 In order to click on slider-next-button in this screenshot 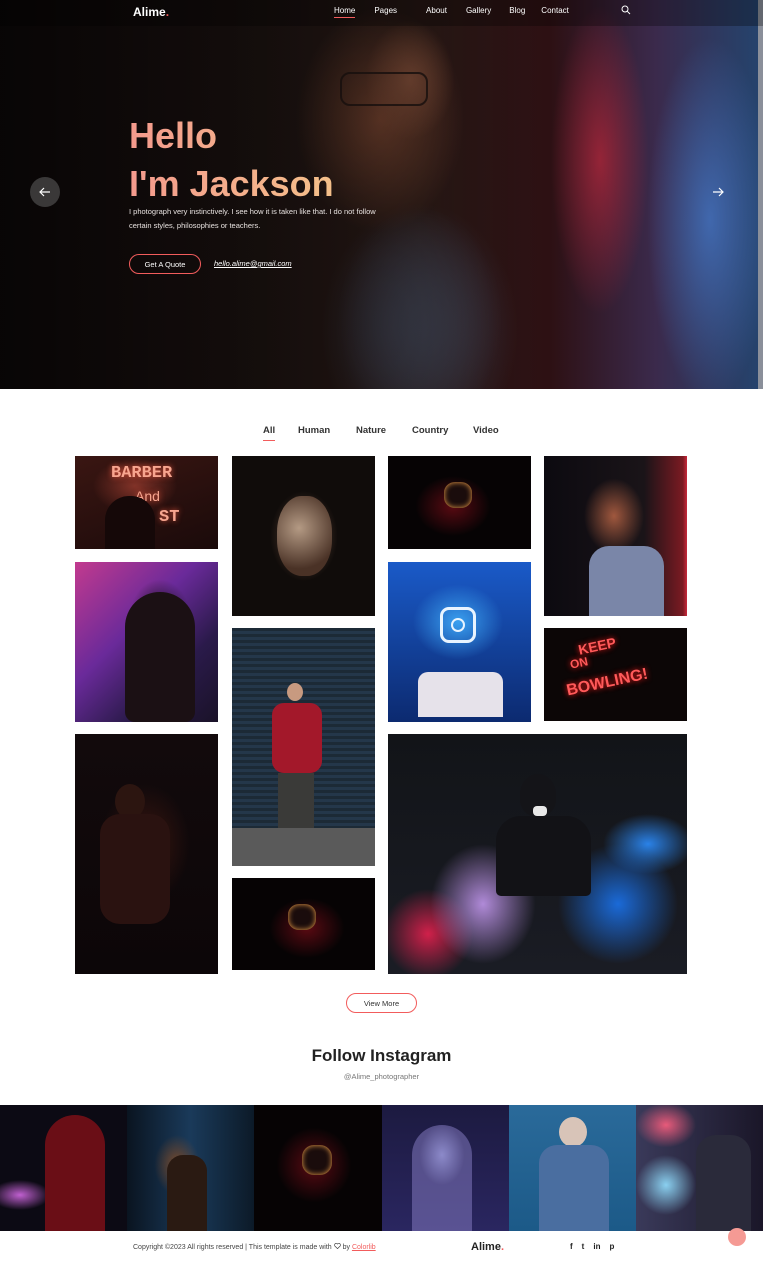, I will do `click(718, 192)`.